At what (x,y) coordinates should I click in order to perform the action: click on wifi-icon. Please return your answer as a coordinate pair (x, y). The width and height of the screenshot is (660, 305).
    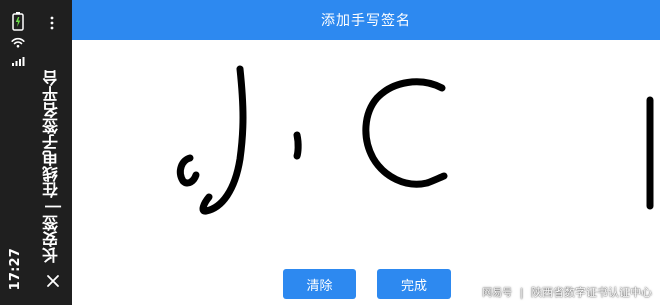
    Looking at the image, I should click on (18, 42).